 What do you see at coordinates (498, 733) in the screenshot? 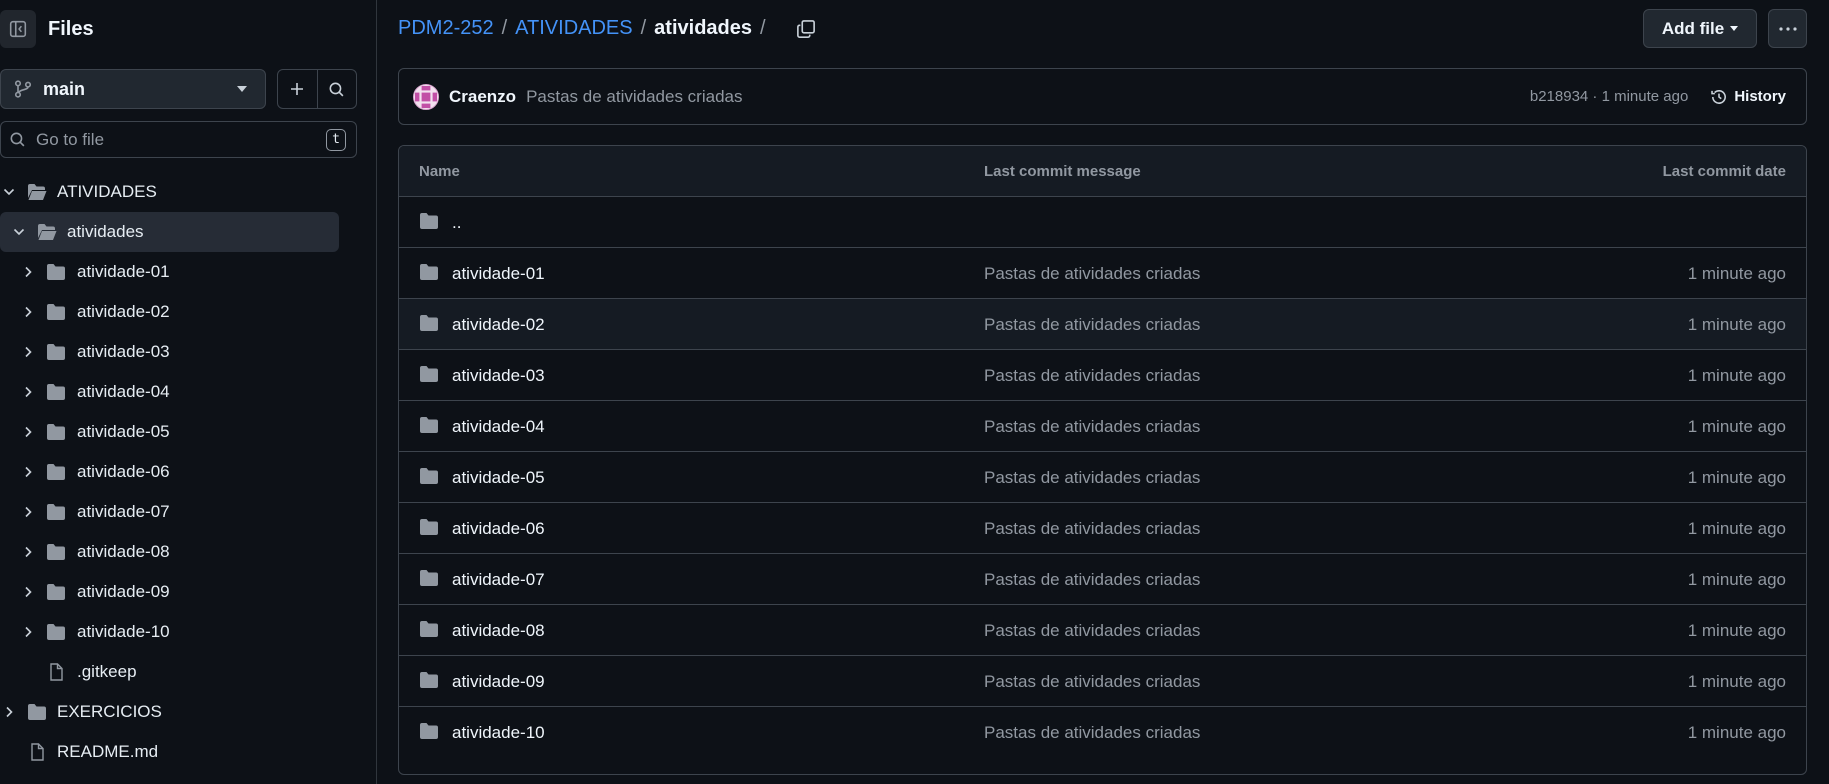
I see `folder-name-link: atividade-10` at bounding box center [498, 733].